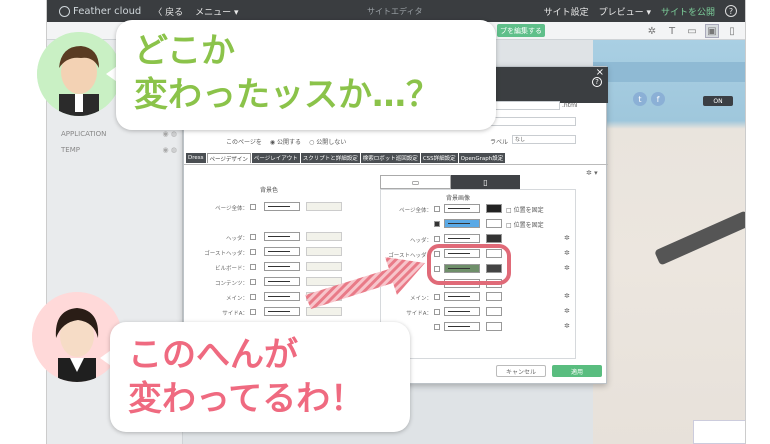 Image resolution: width=770 pixels, height=444 pixels. What do you see at coordinates (544, 139) in the screenshot?
I see `label-select: なし` at bounding box center [544, 139].